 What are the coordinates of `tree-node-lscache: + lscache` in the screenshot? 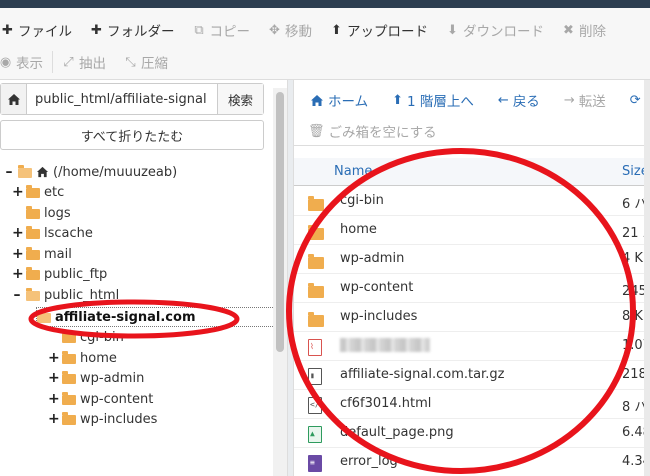 It's located at (52, 233).